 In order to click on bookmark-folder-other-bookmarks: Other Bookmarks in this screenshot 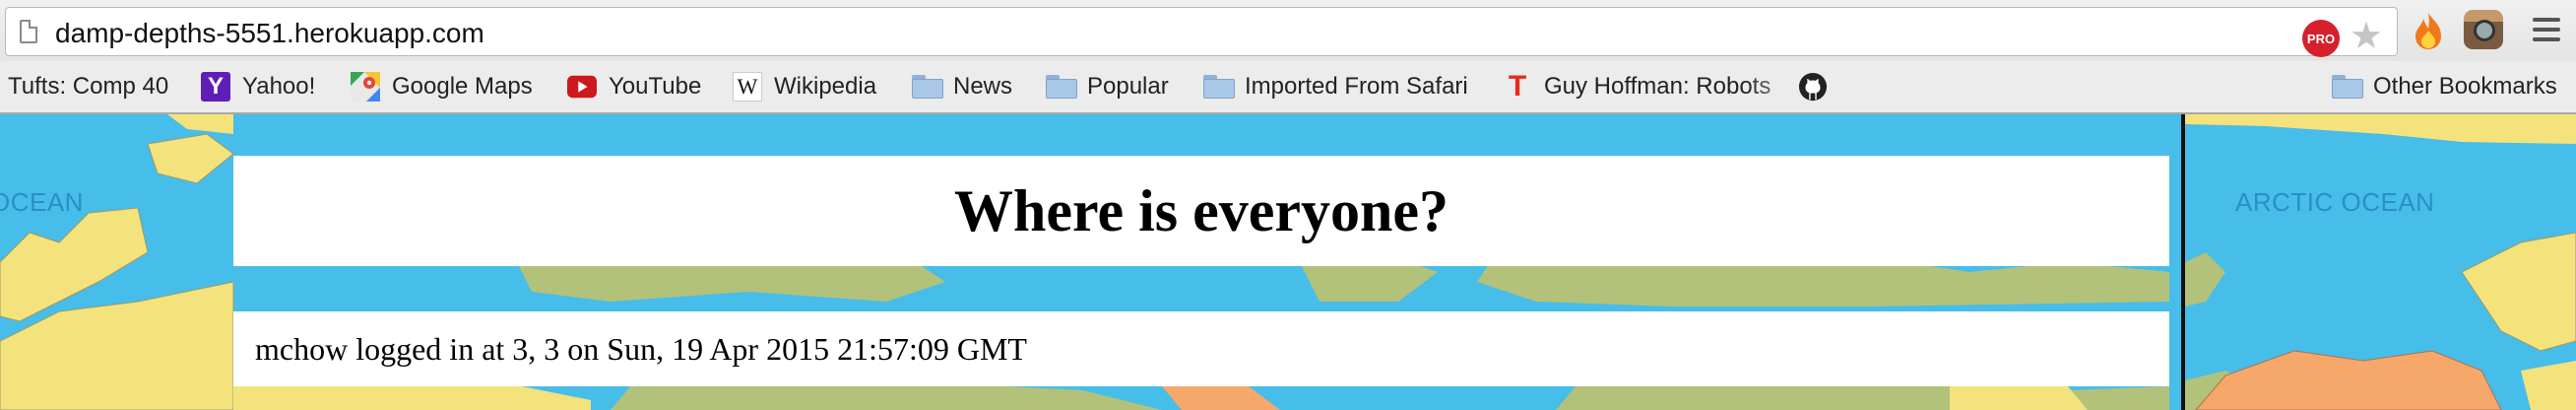, I will do `click(2444, 86)`.